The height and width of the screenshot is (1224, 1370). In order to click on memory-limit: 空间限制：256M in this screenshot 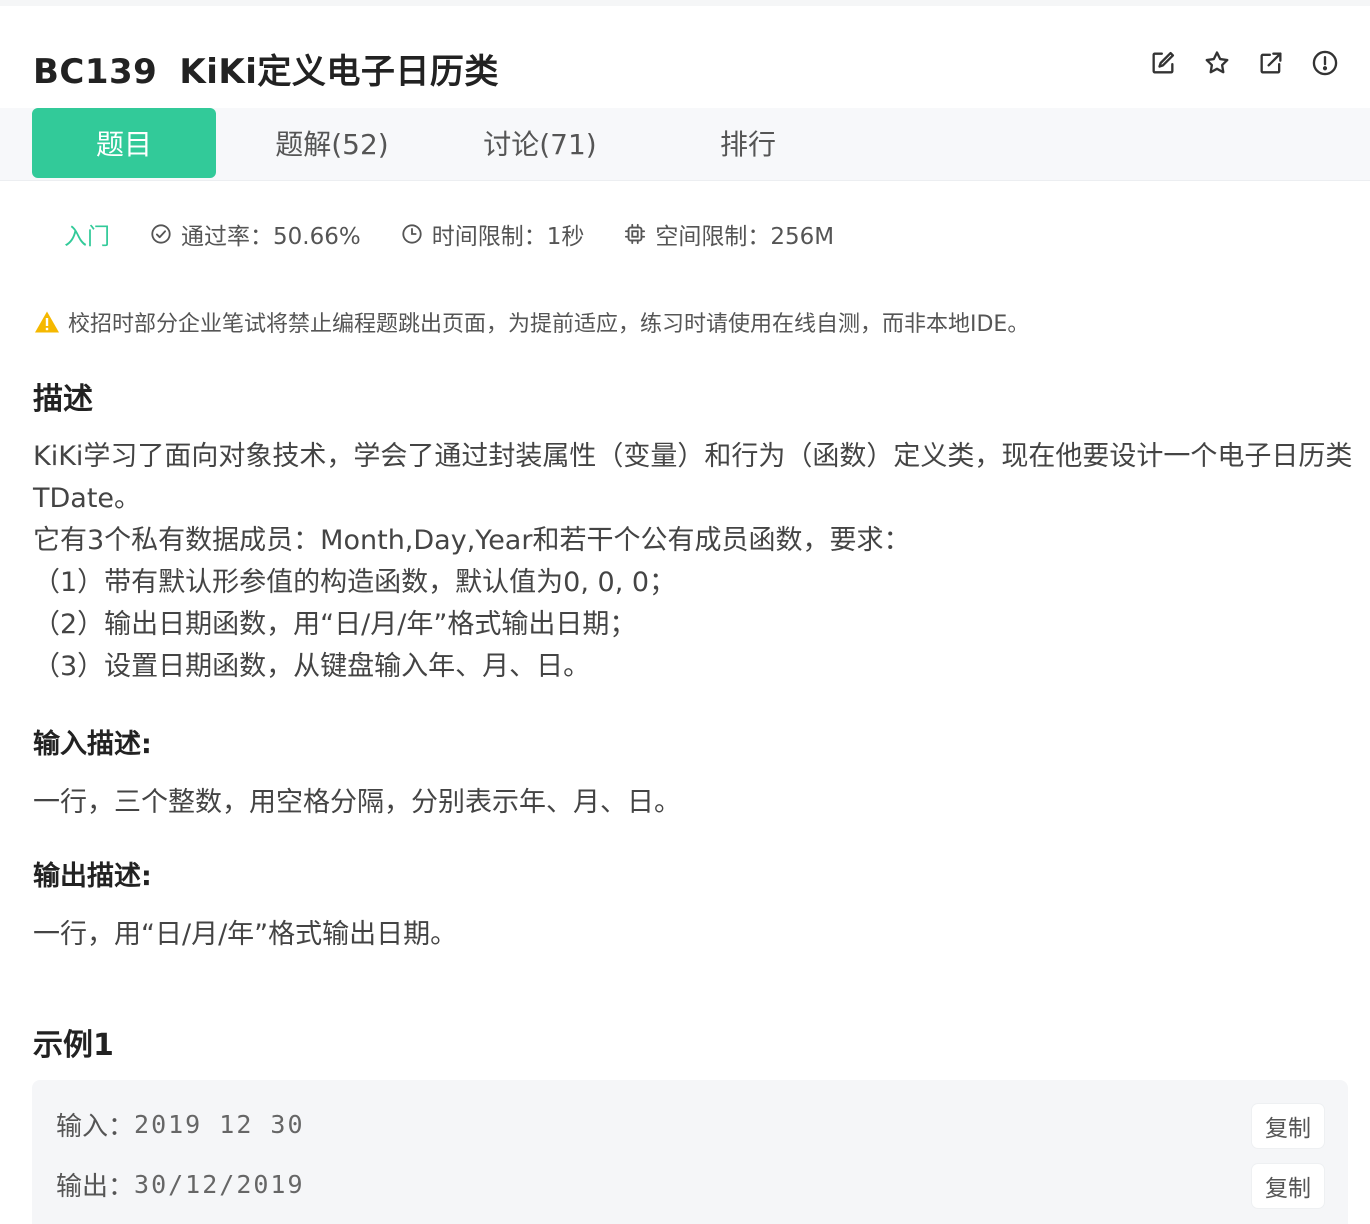, I will do `click(729, 234)`.